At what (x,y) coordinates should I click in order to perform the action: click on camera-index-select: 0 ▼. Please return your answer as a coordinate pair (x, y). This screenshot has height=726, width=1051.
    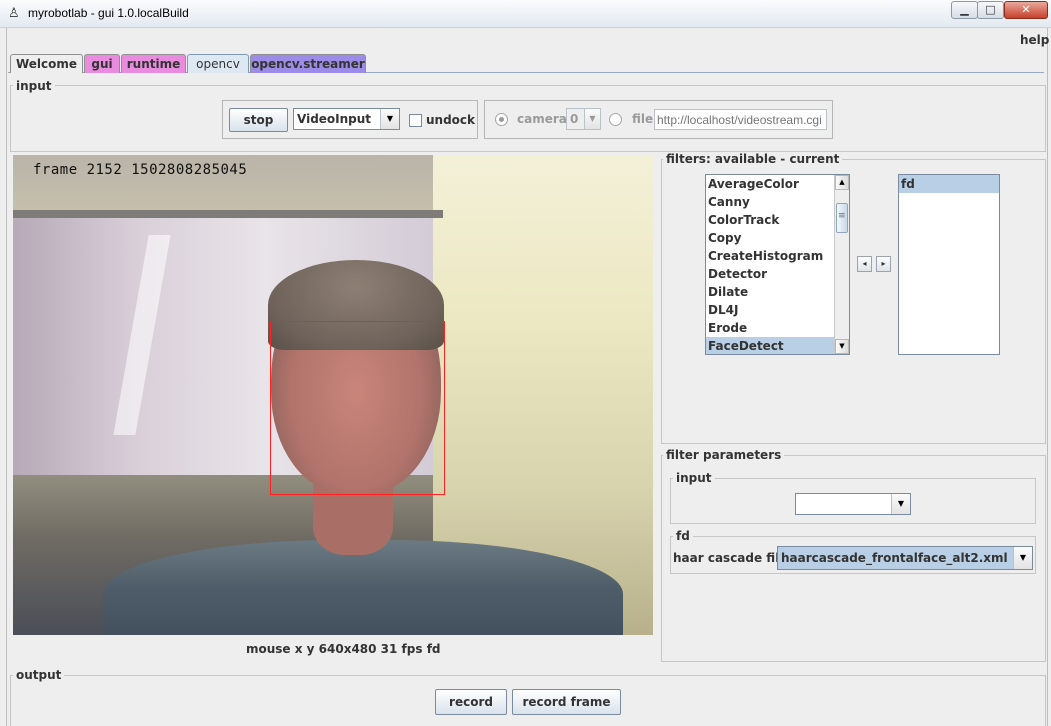
    Looking at the image, I should click on (583, 119).